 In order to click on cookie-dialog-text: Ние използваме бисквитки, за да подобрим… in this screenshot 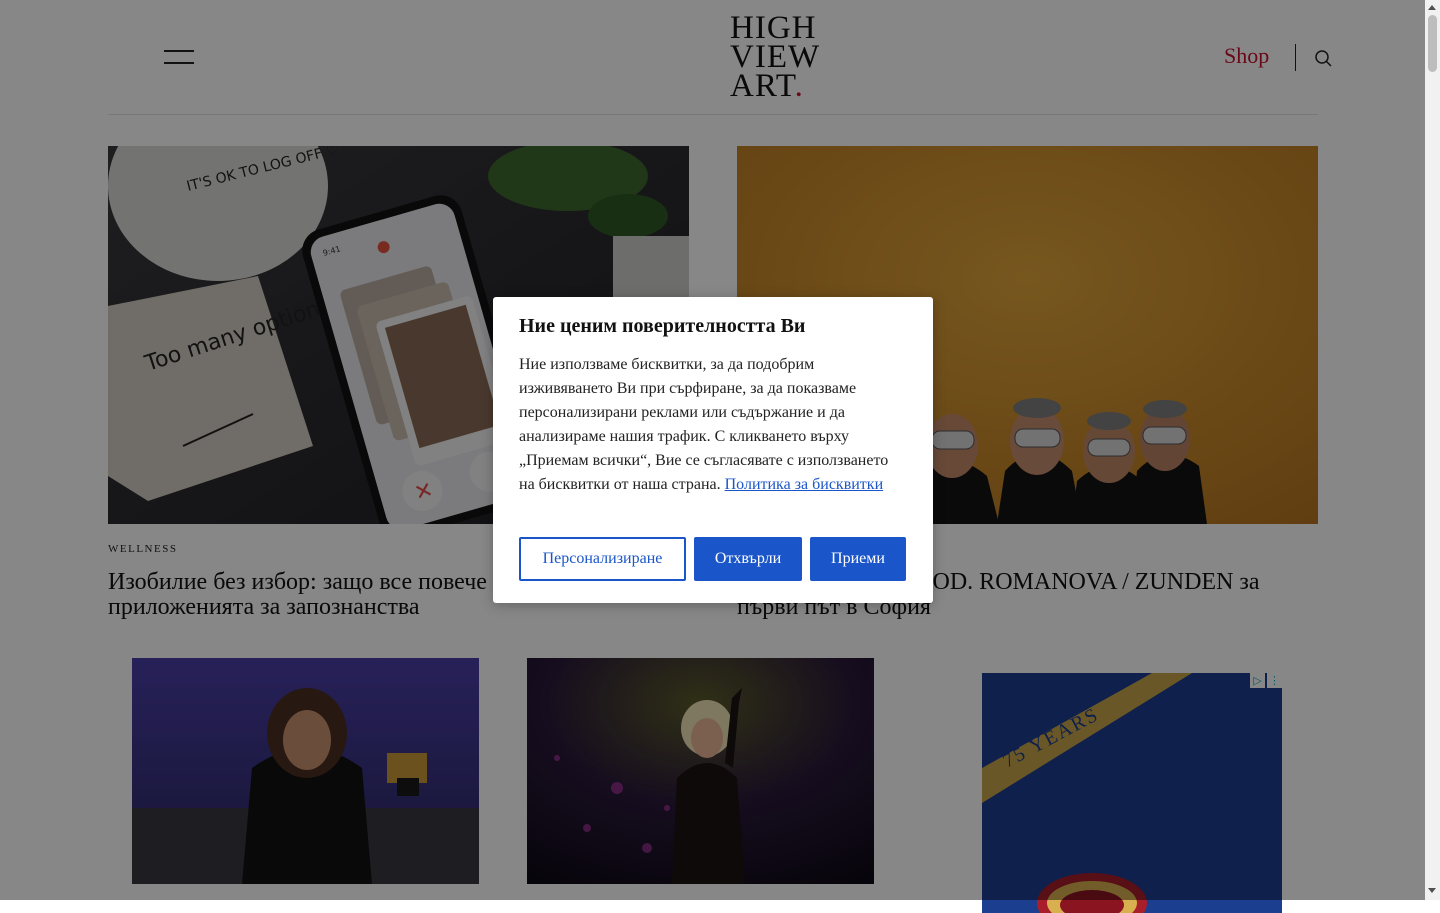, I will do `click(704, 424)`.